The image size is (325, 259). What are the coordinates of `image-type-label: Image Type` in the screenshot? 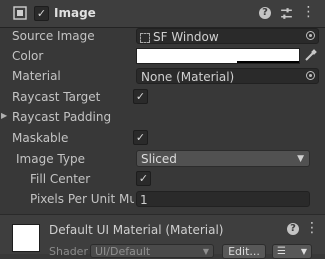 It's located at (50, 159).